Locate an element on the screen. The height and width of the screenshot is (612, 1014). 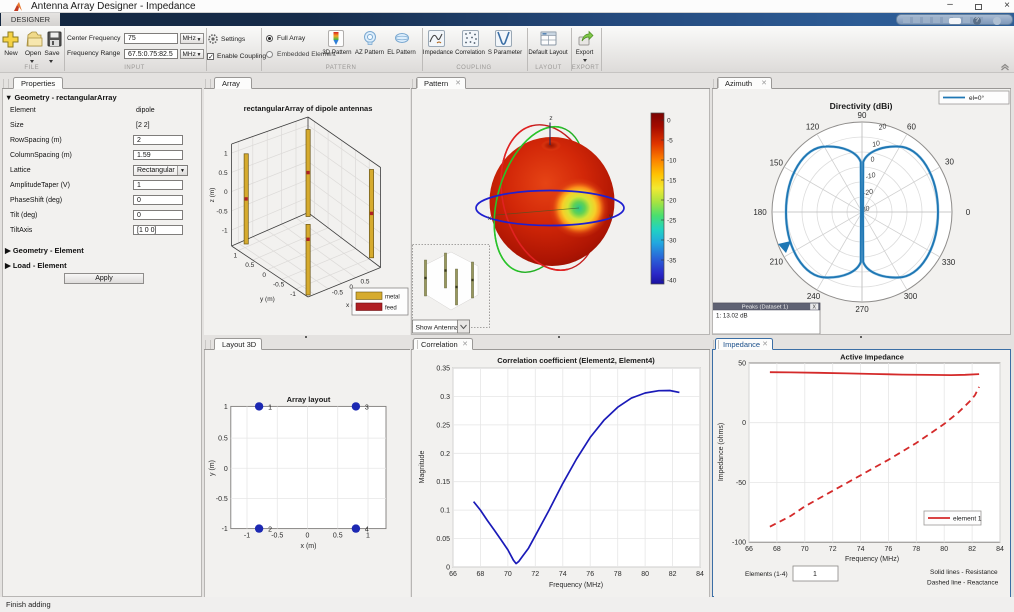
svg-text: Peaks (Dataset 1) is located at coordinates (765, 308).